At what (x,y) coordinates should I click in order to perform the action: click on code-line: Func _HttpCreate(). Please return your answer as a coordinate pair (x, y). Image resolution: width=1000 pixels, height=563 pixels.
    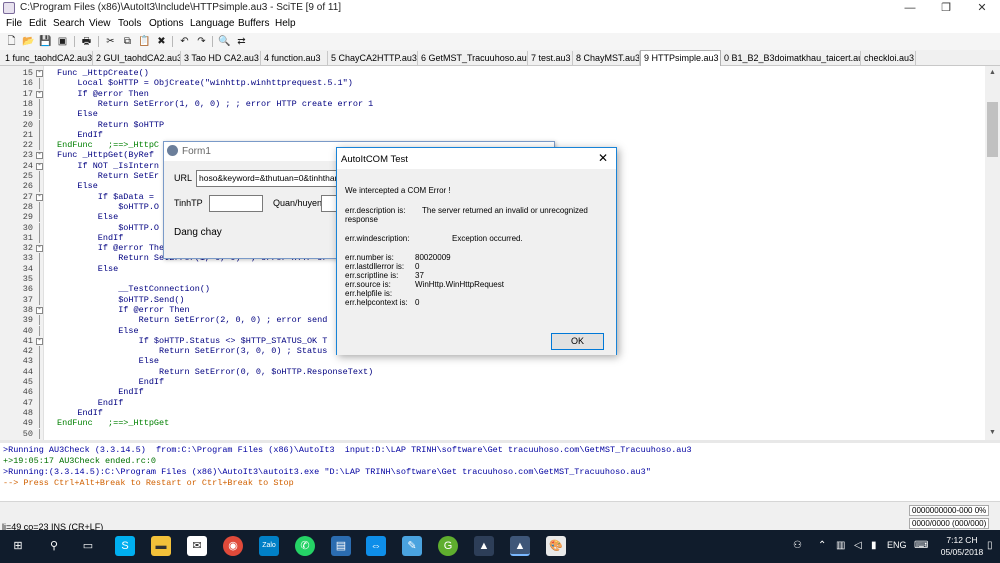
    Looking at the image, I should click on (103, 73).